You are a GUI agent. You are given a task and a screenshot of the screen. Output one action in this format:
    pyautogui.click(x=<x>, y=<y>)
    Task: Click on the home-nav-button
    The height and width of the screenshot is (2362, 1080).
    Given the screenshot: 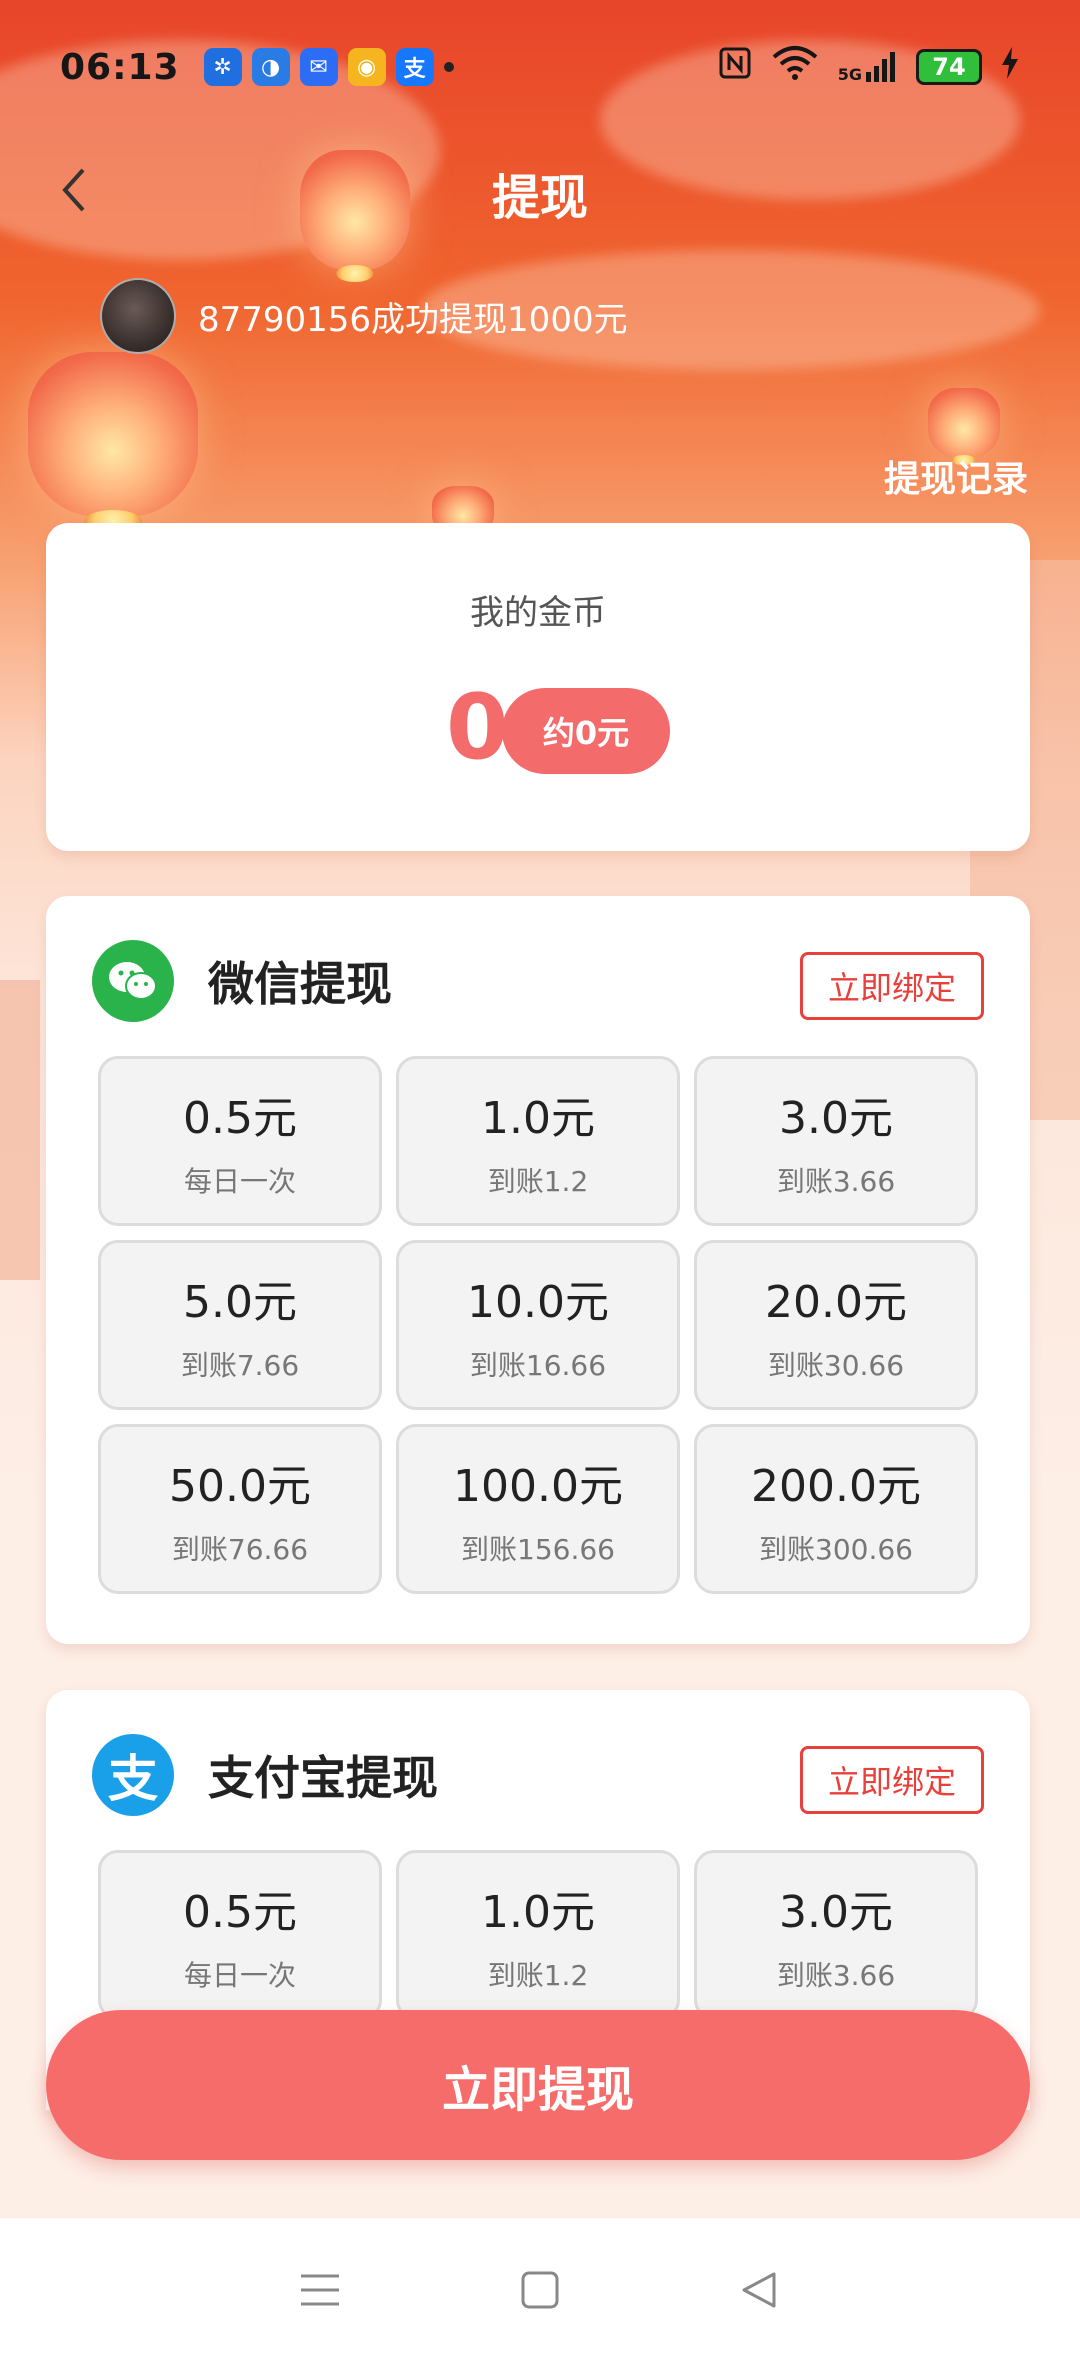 What is the action you would take?
    pyautogui.click(x=540, y=2290)
    